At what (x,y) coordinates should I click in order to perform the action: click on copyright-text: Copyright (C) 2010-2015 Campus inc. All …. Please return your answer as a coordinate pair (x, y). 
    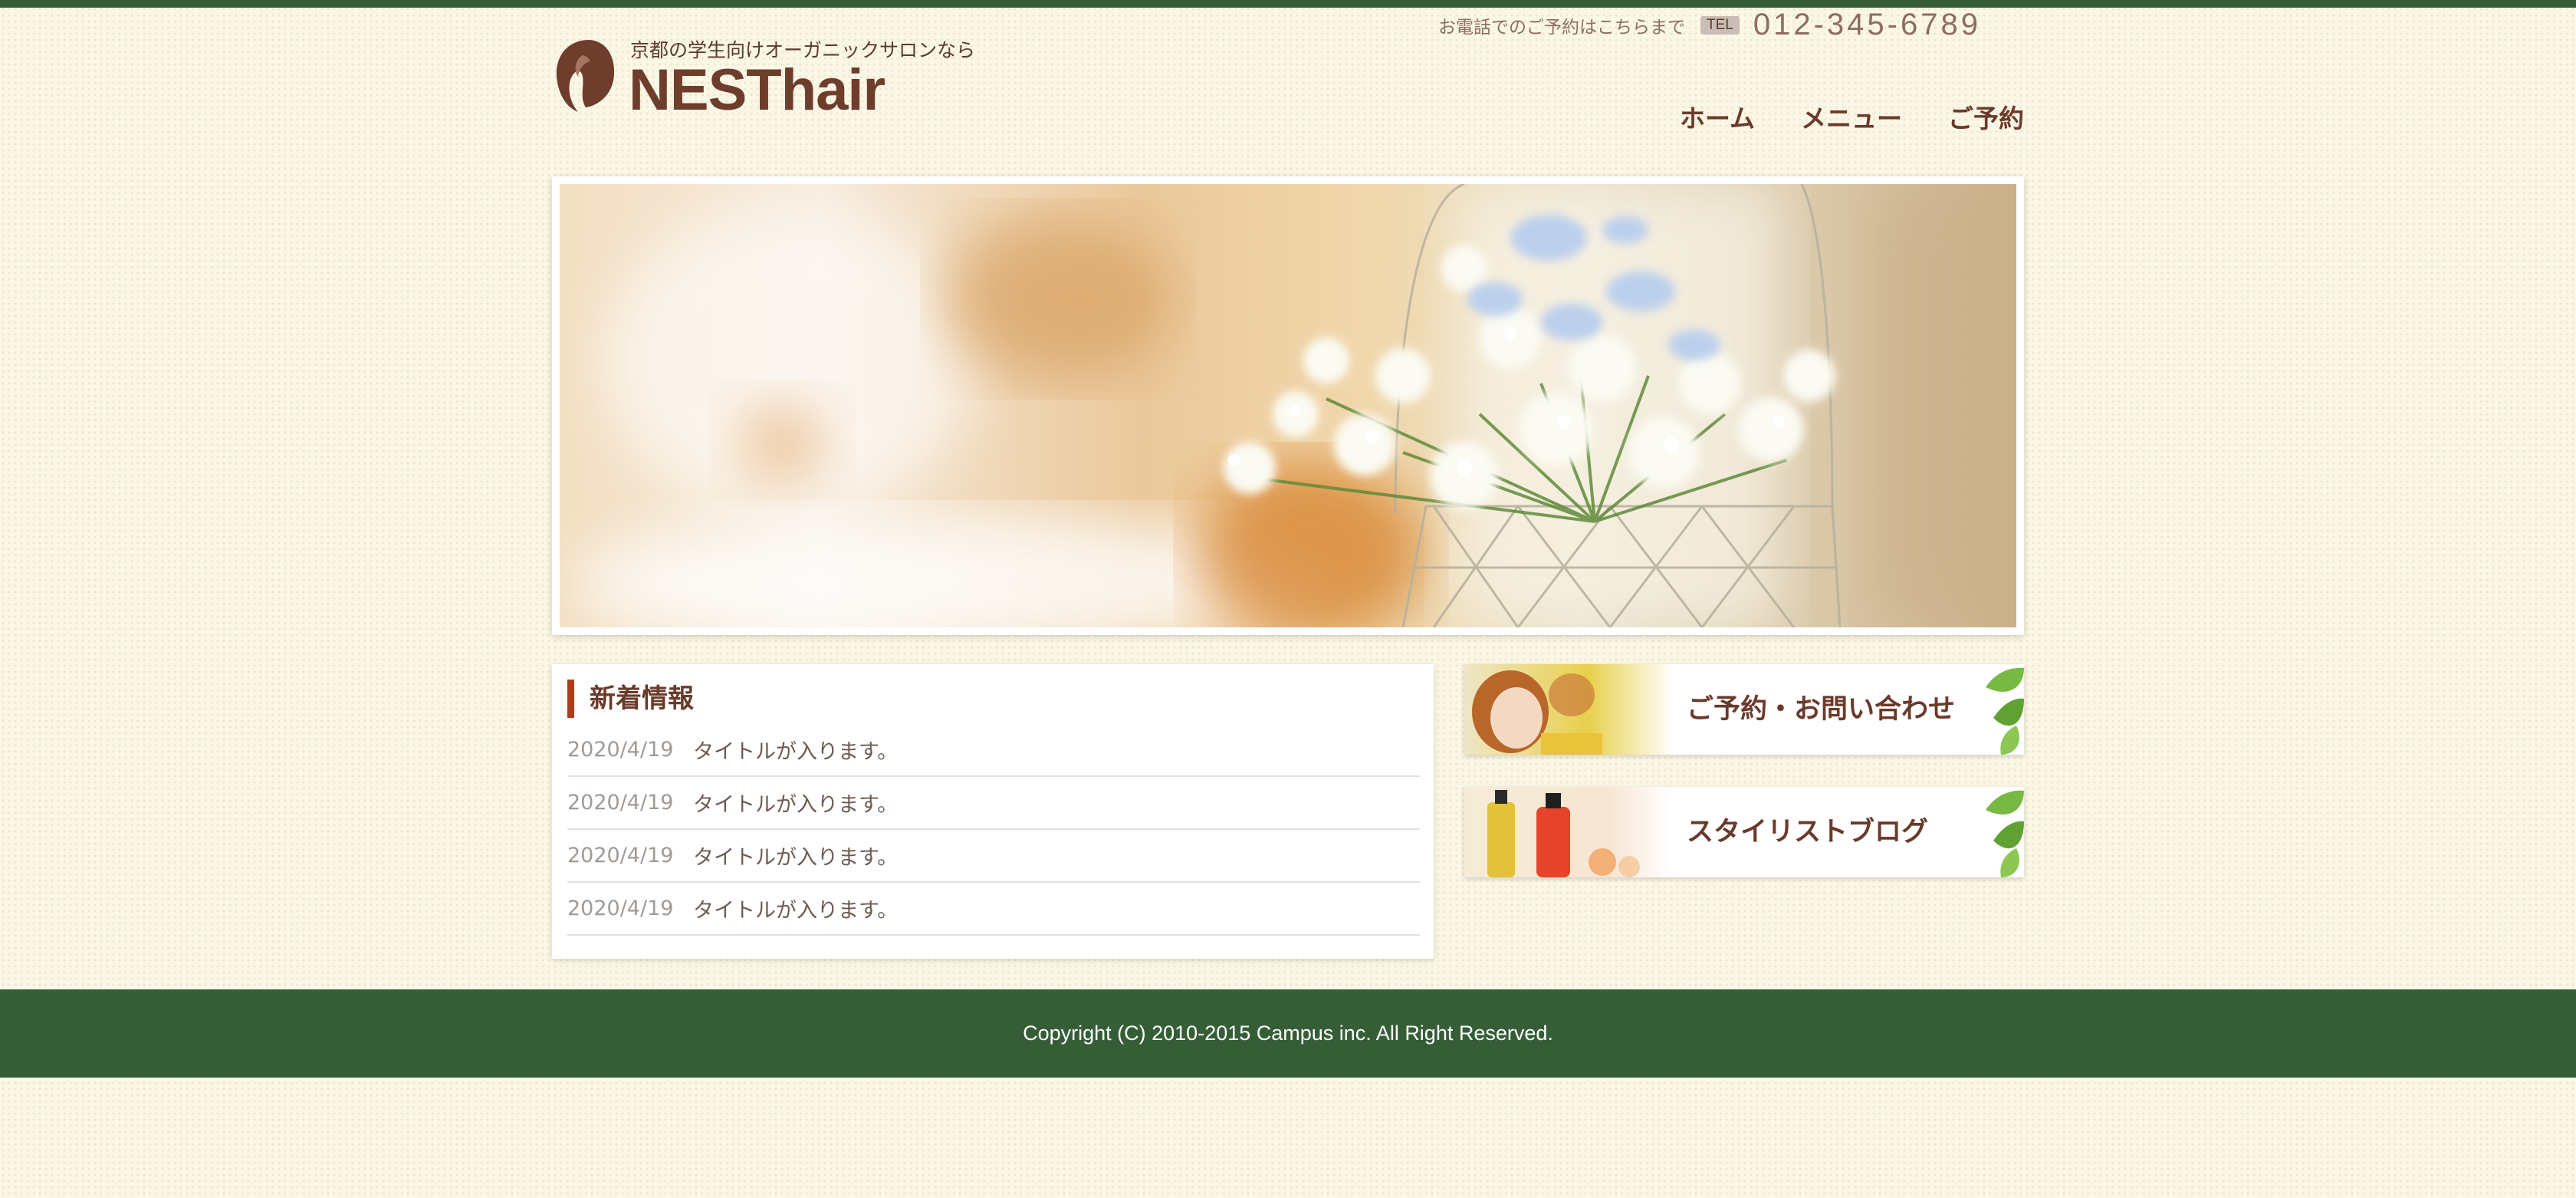
    Looking at the image, I should click on (1288, 1033).